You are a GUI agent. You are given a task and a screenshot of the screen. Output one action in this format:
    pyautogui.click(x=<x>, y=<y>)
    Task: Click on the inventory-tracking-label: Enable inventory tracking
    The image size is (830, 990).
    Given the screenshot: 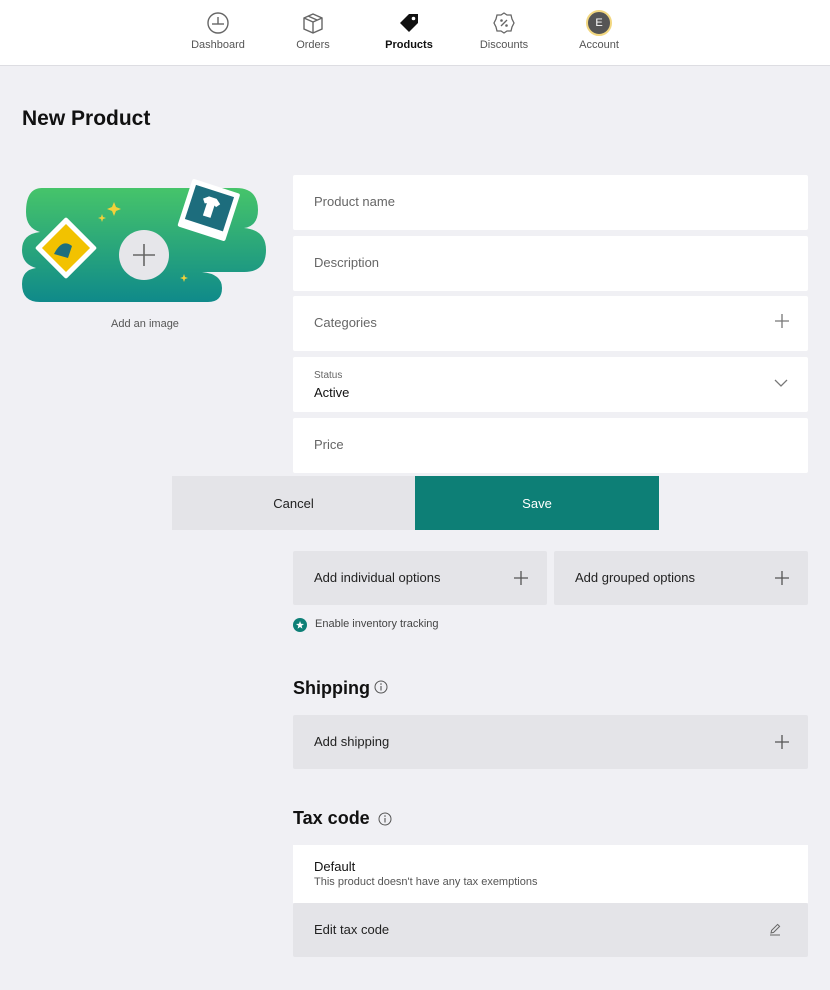 What is the action you would take?
    pyautogui.click(x=377, y=624)
    